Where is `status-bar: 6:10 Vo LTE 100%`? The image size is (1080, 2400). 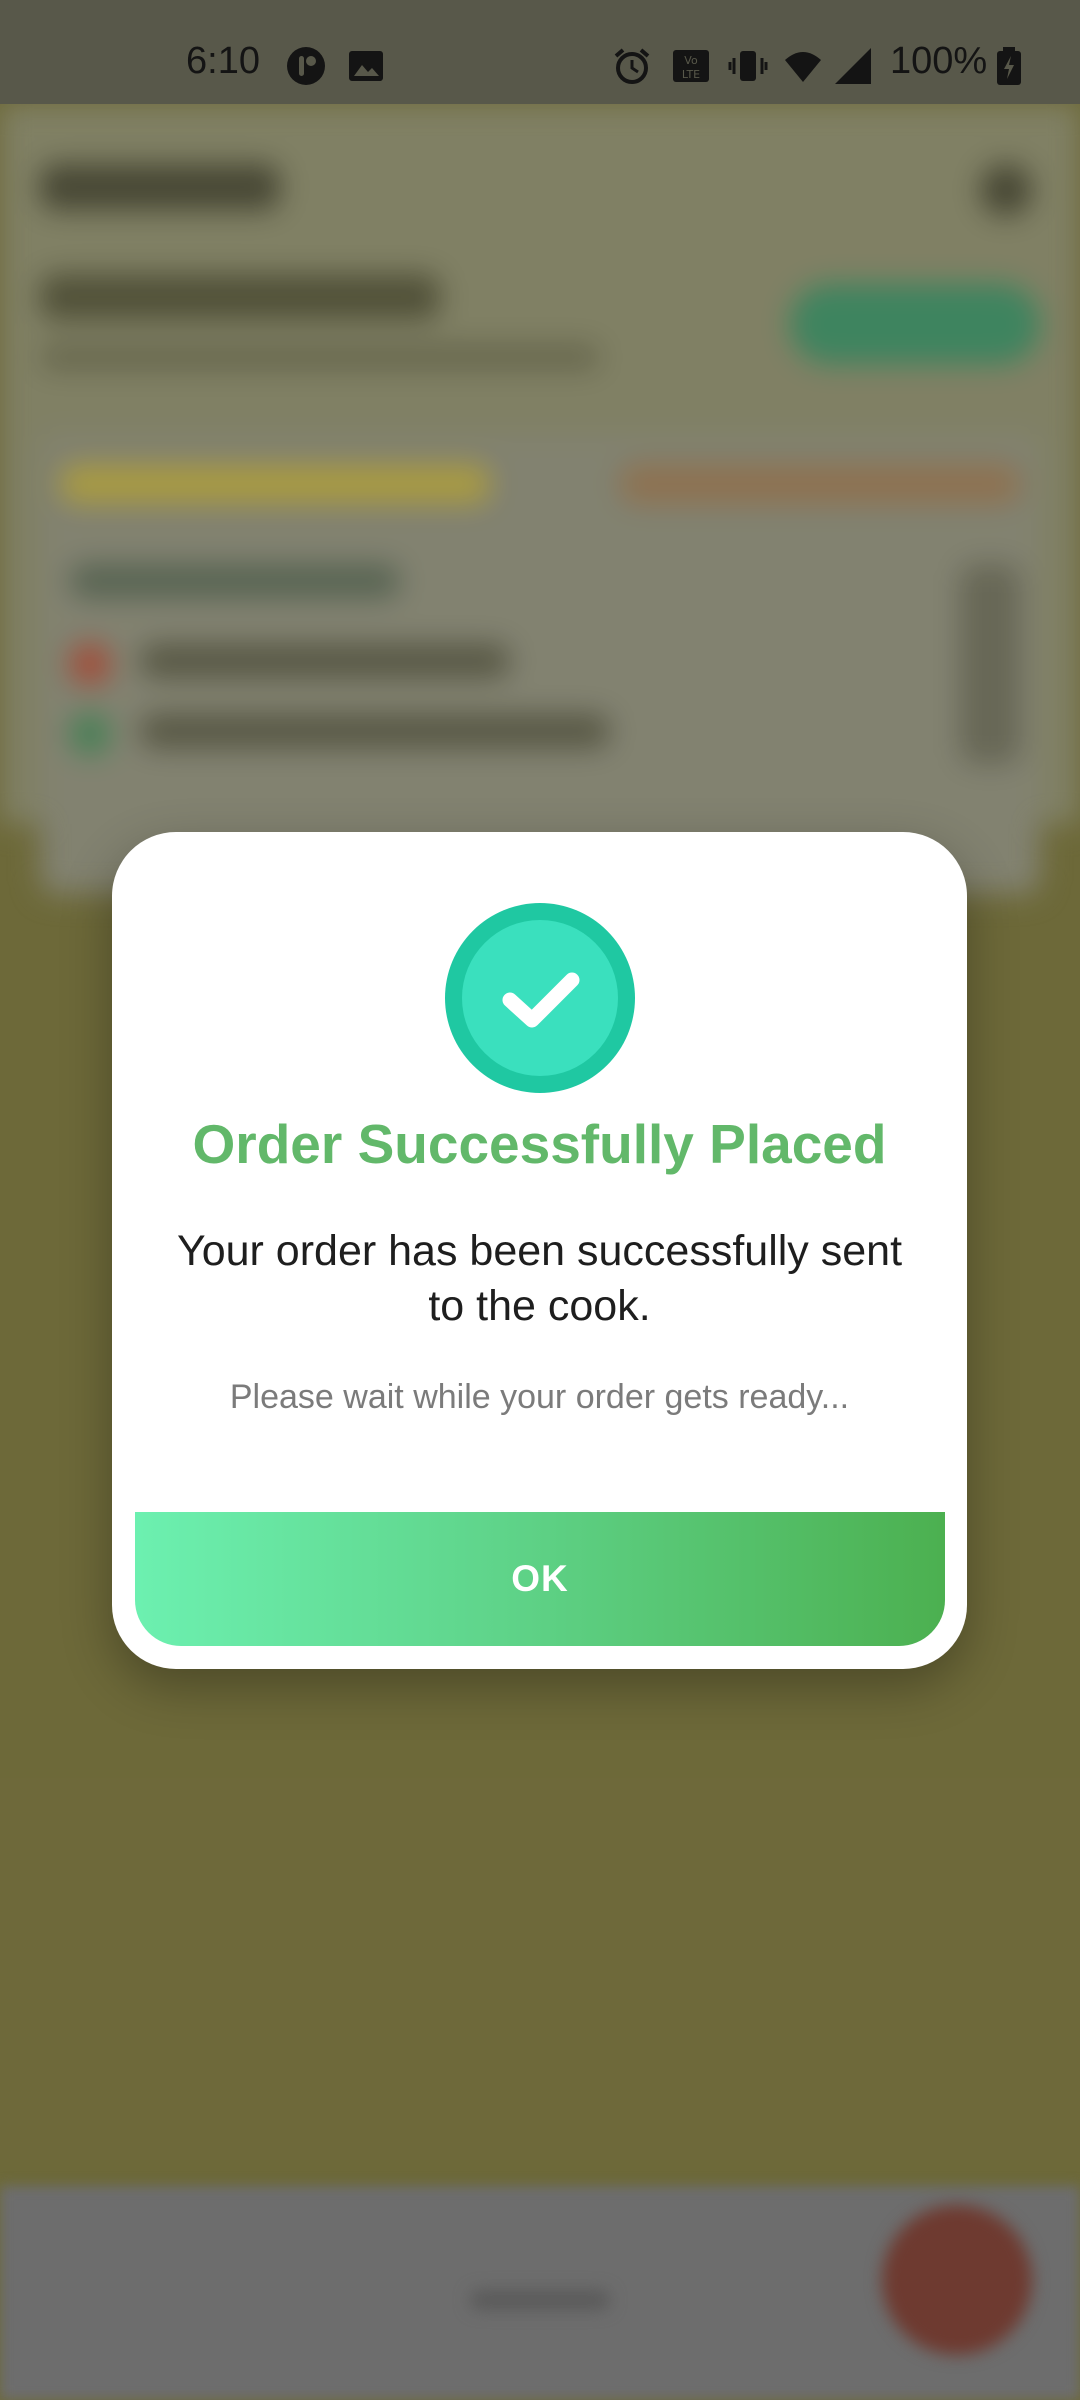 status-bar: 6:10 Vo LTE 100% is located at coordinates (540, 52).